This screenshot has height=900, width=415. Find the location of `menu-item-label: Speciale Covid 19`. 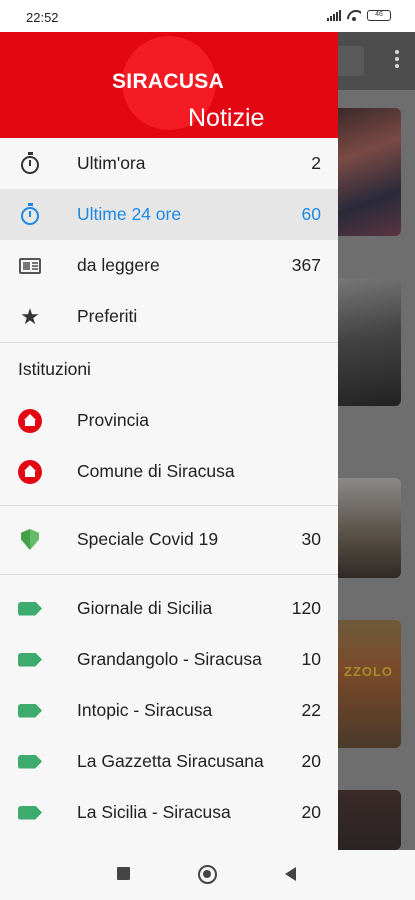

menu-item-label: Speciale Covid 19 is located at coordinates (148, 539).